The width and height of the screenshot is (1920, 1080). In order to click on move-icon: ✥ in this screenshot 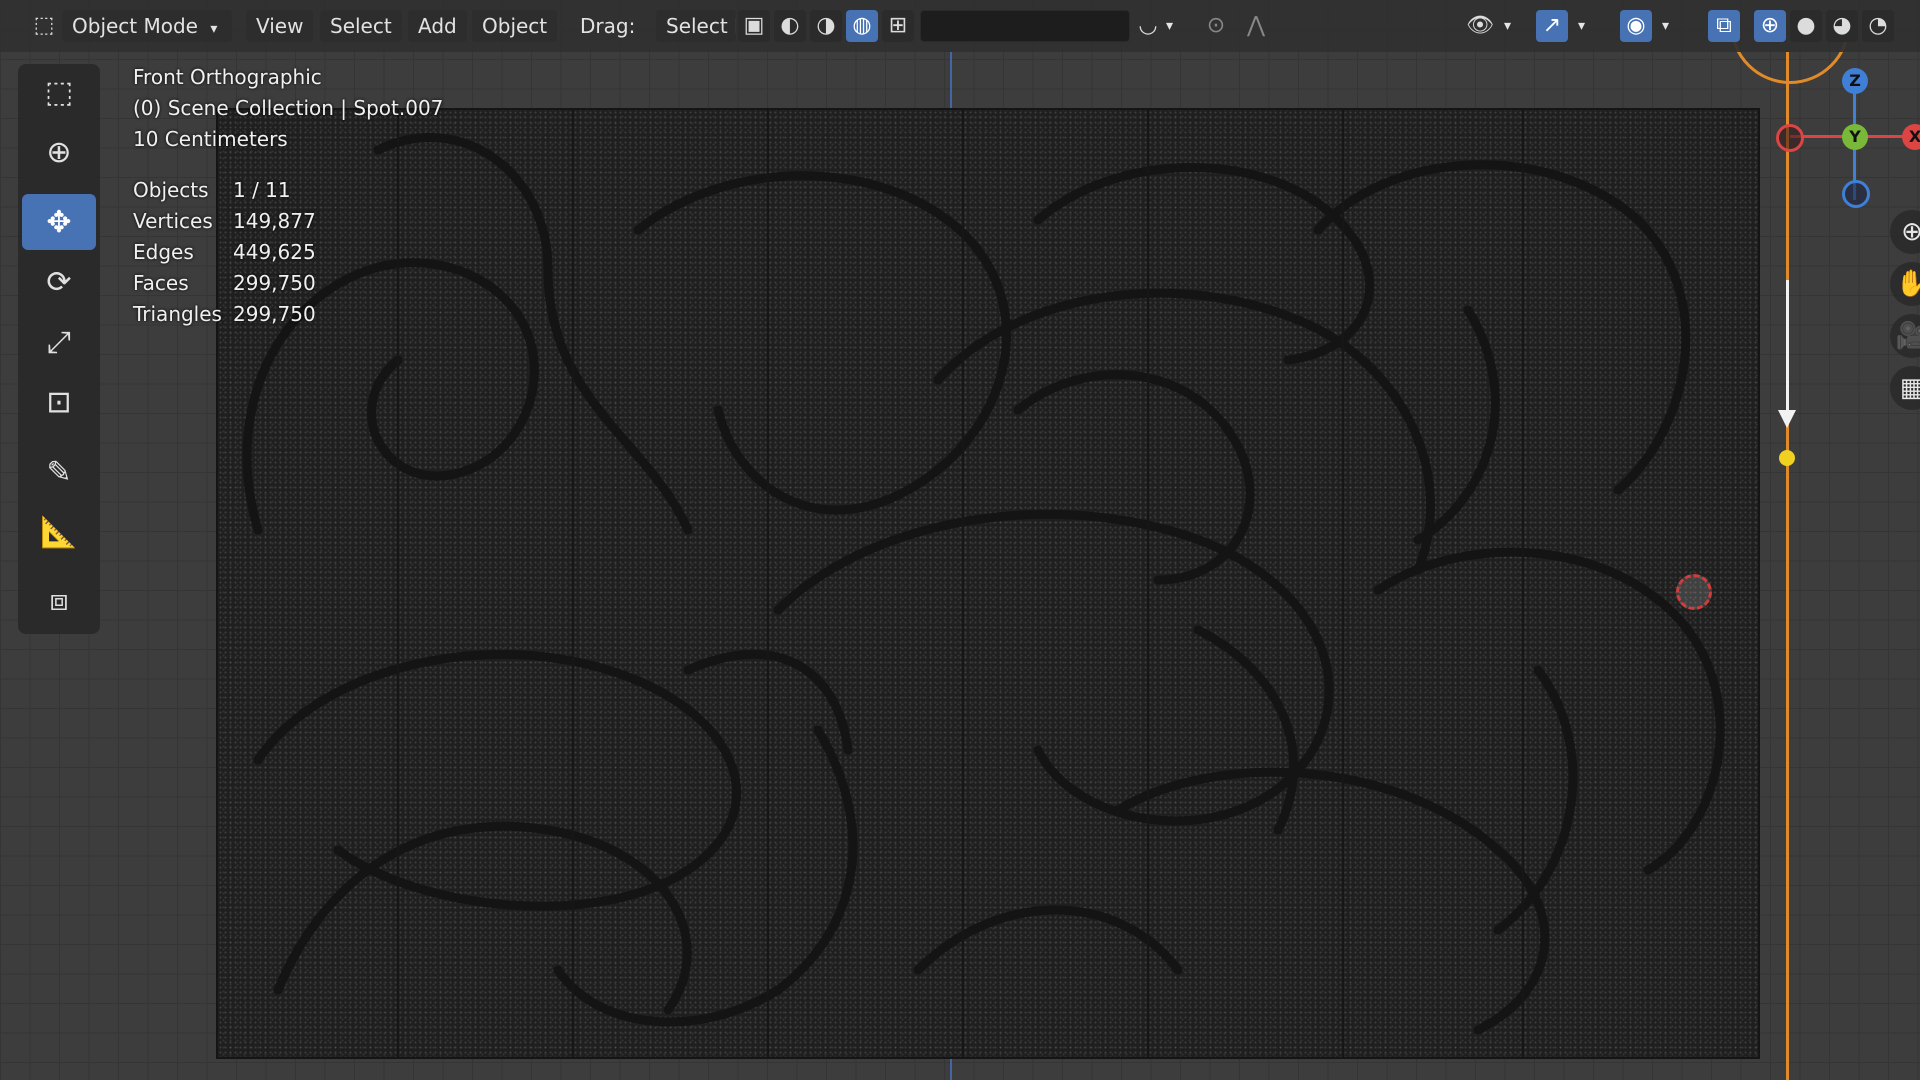, I will do `click(59, 222)`.